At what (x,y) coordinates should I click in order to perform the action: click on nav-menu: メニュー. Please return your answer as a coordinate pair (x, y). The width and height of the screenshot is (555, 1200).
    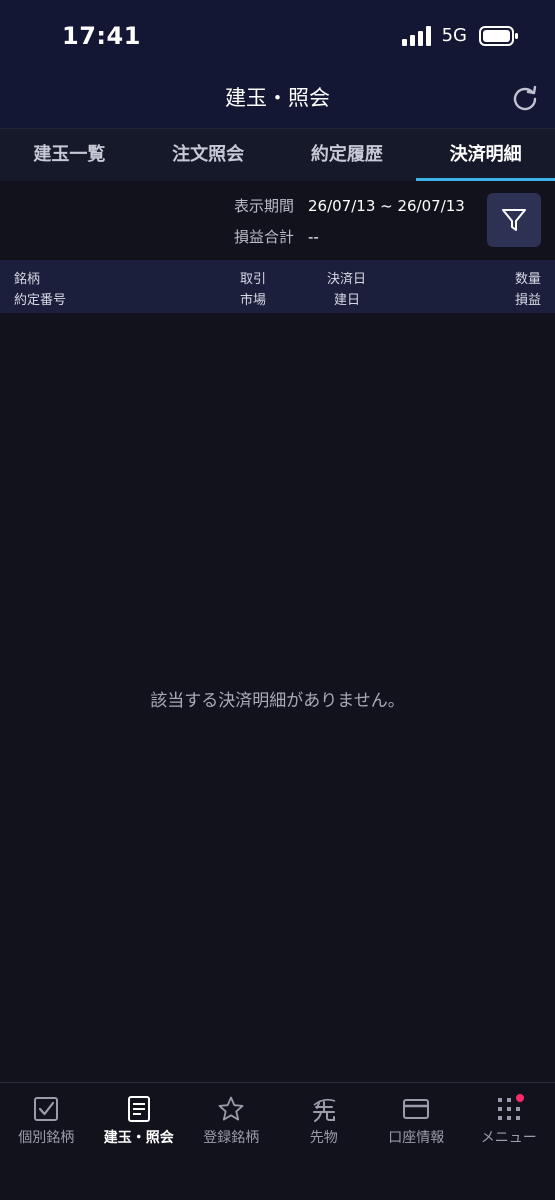
    Looking at the image, I should click on (509, 1141).